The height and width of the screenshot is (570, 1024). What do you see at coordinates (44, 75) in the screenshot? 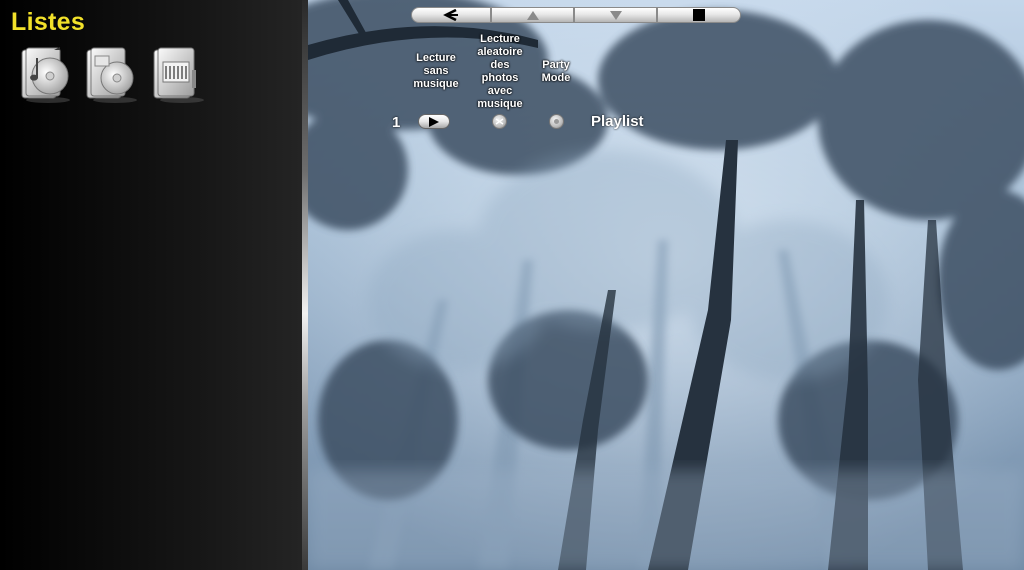
I see `music-list-icon` at bounding box center [44, 75].